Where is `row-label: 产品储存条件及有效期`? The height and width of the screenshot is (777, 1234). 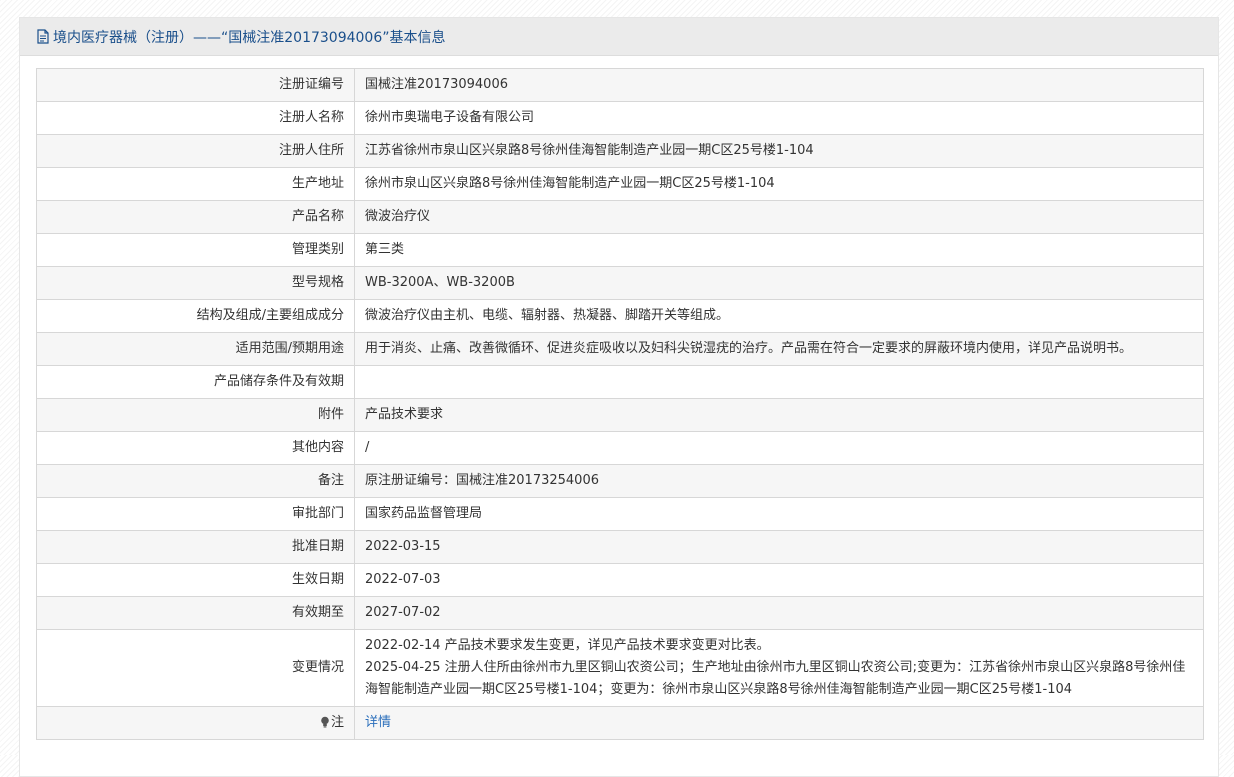 row-label: 产品储存条件及有效期 is located at coordinates (195, 382).